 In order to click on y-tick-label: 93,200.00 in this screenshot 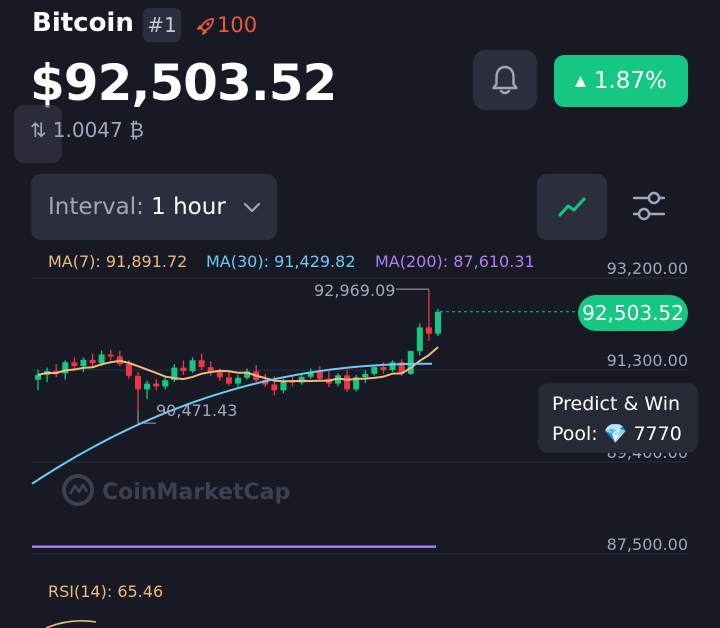, I will do `click(647, 268)`.